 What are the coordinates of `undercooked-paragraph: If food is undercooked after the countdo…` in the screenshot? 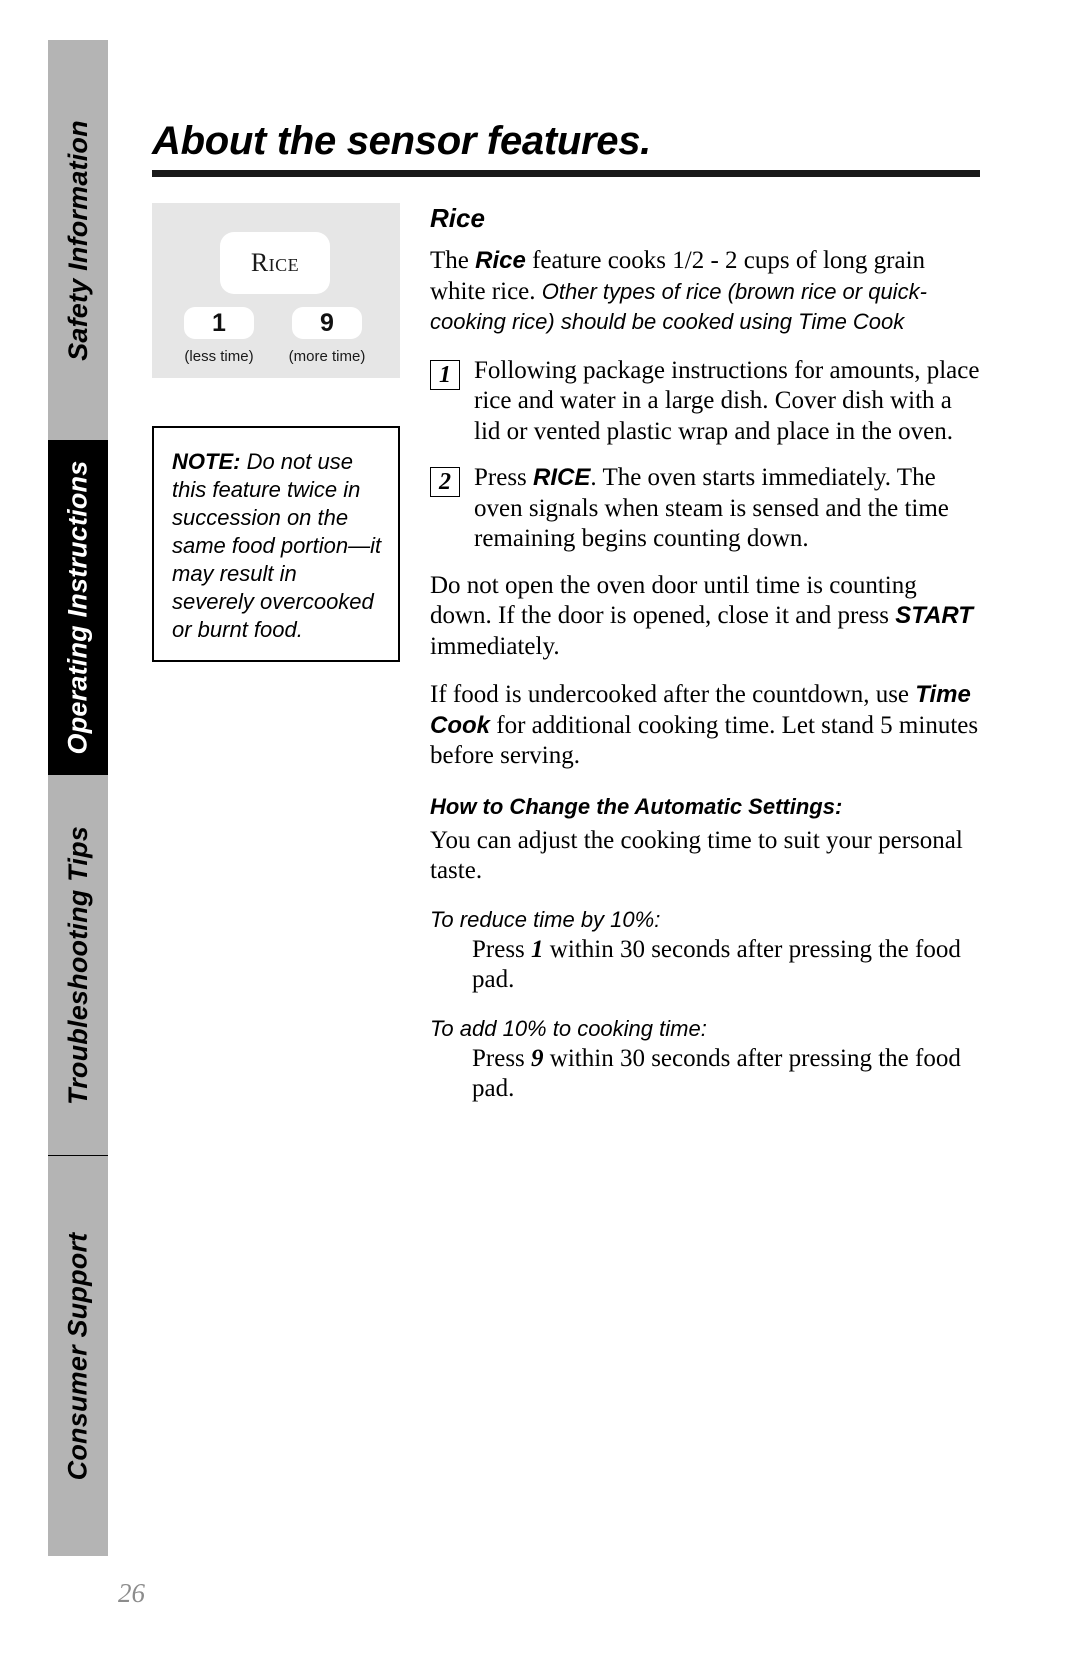 It's located at (705, 726).